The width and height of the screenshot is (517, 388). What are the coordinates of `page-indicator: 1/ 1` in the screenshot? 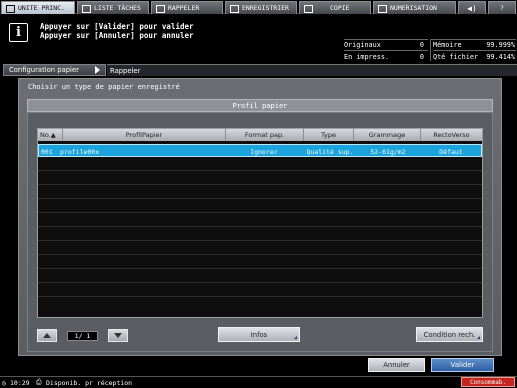 It's located at (82, 336).